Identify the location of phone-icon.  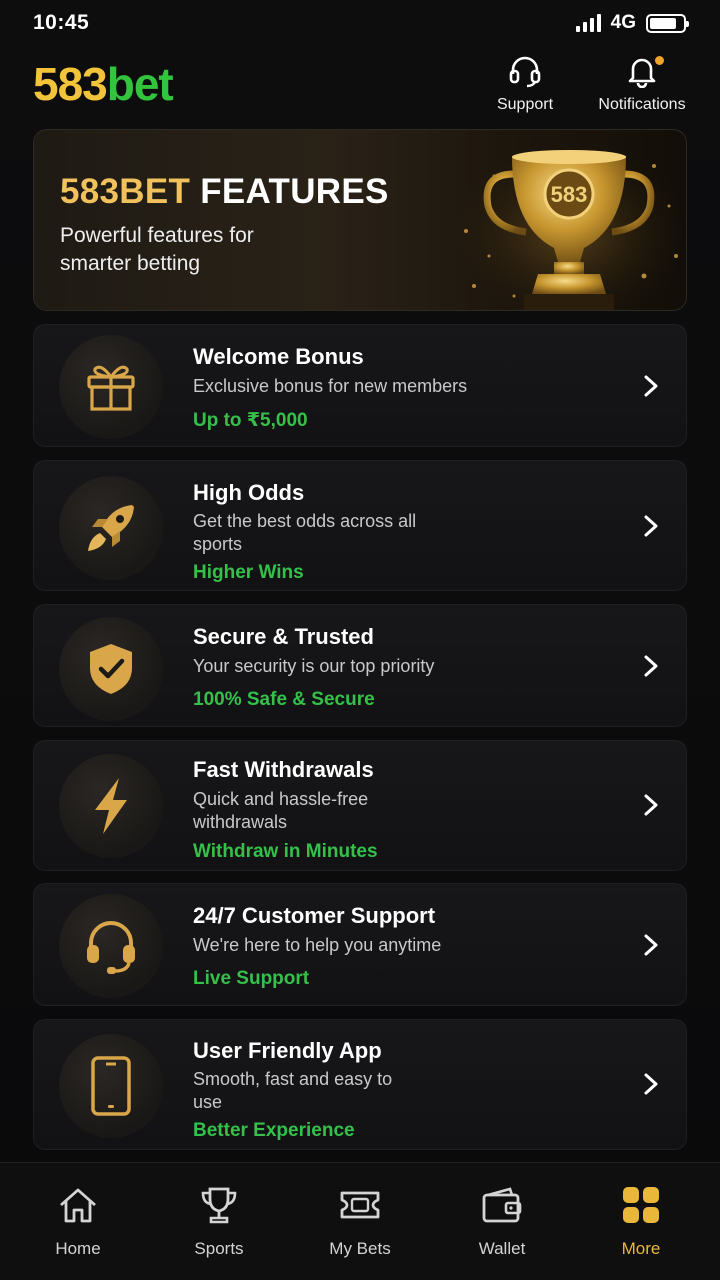
(111, 1086).